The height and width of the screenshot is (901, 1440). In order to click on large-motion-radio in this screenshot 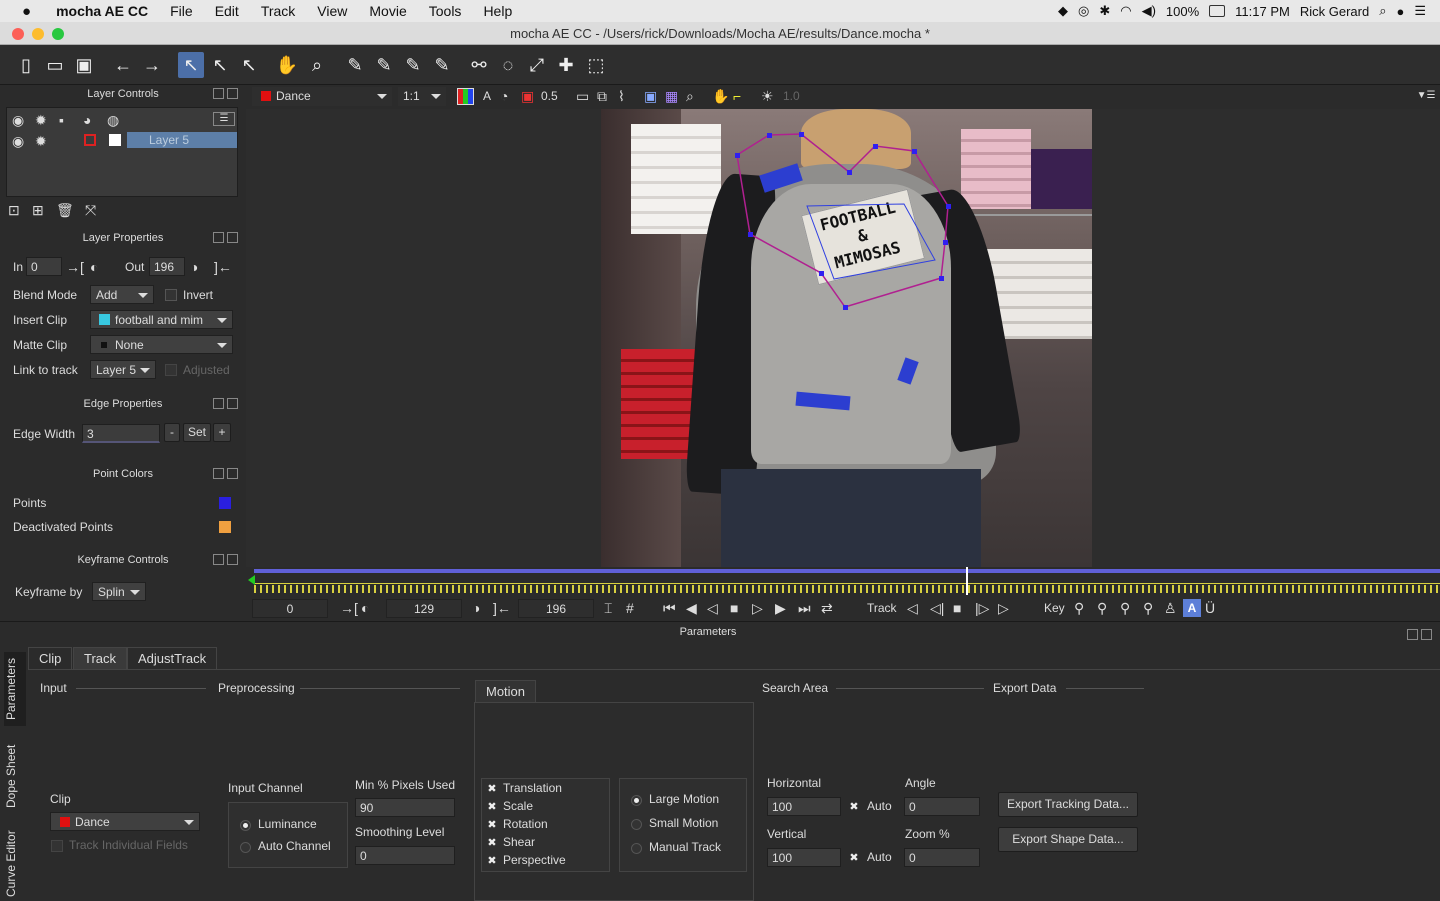, I will do `click(636, 800)`.